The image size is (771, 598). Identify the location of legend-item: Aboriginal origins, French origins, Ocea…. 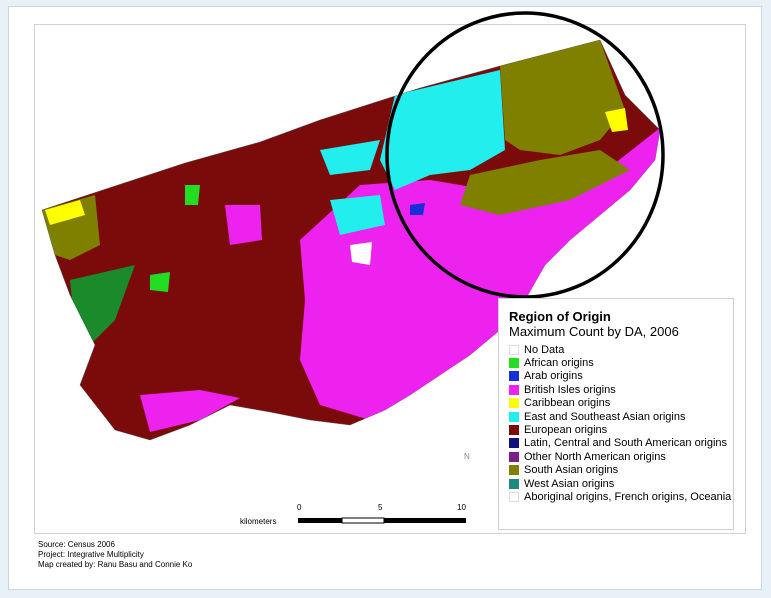
(621, 496).